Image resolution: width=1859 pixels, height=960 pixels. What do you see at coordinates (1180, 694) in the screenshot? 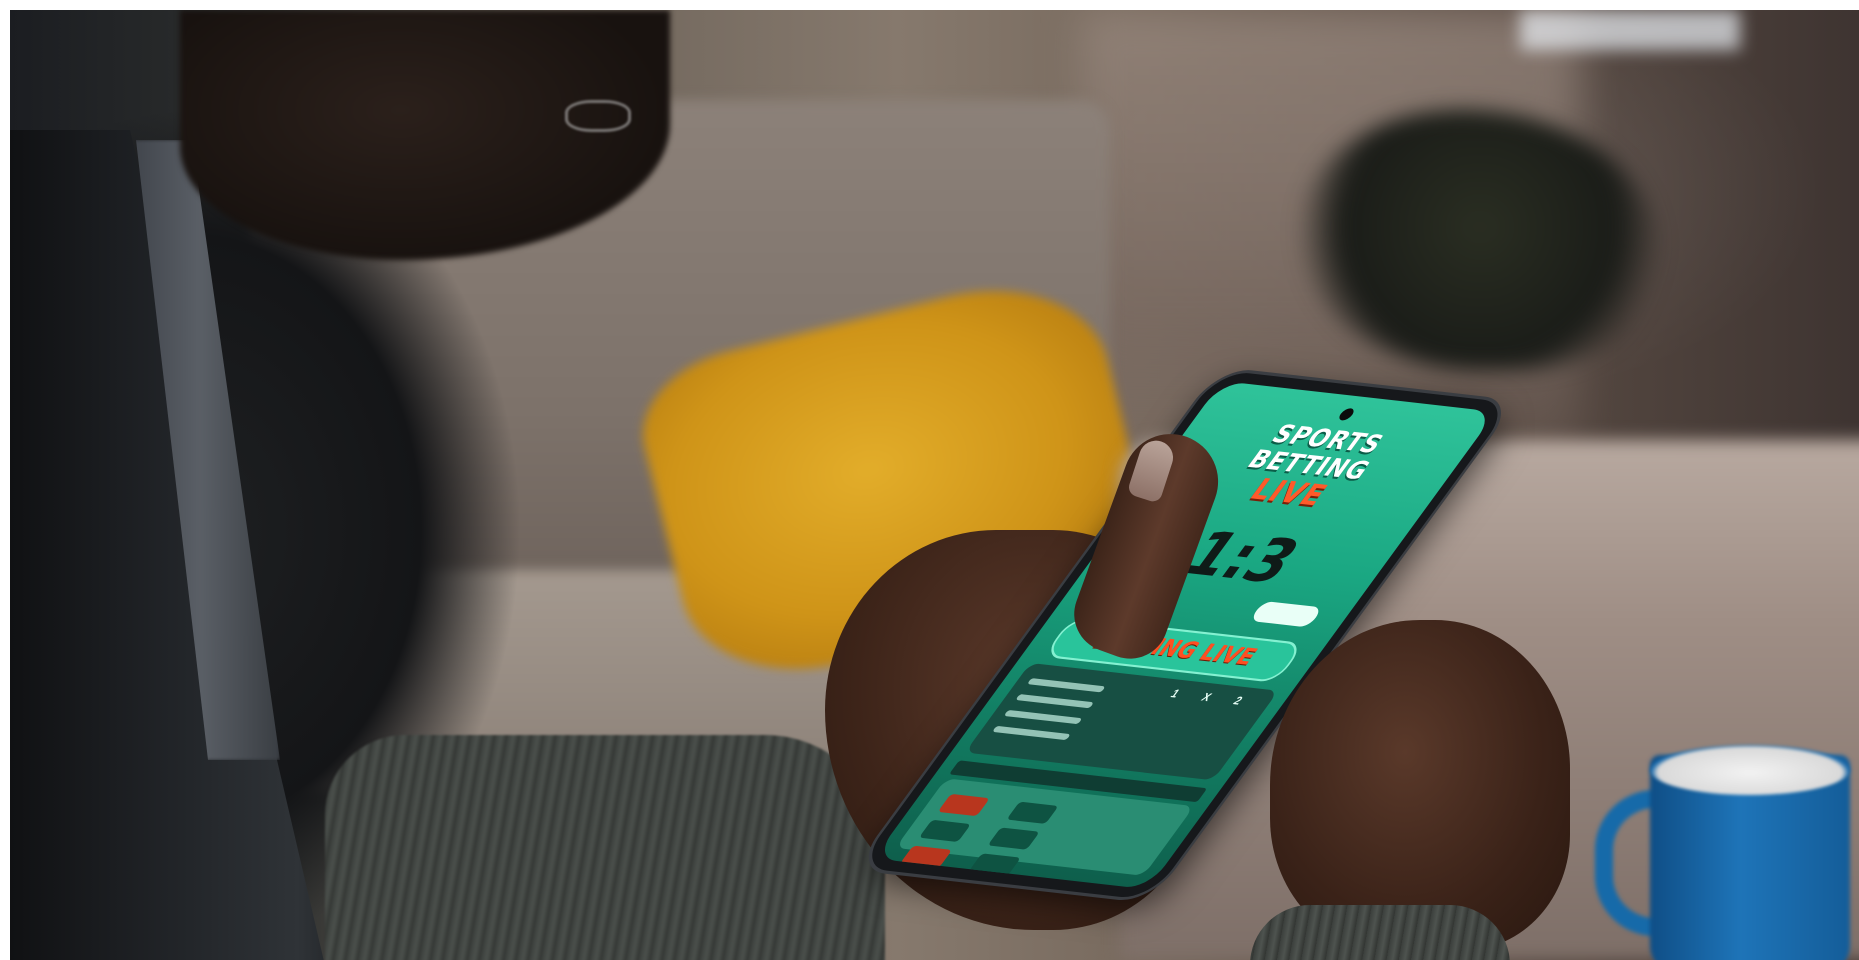
I see `column-1: 1` at bounding box center [1180, 694].